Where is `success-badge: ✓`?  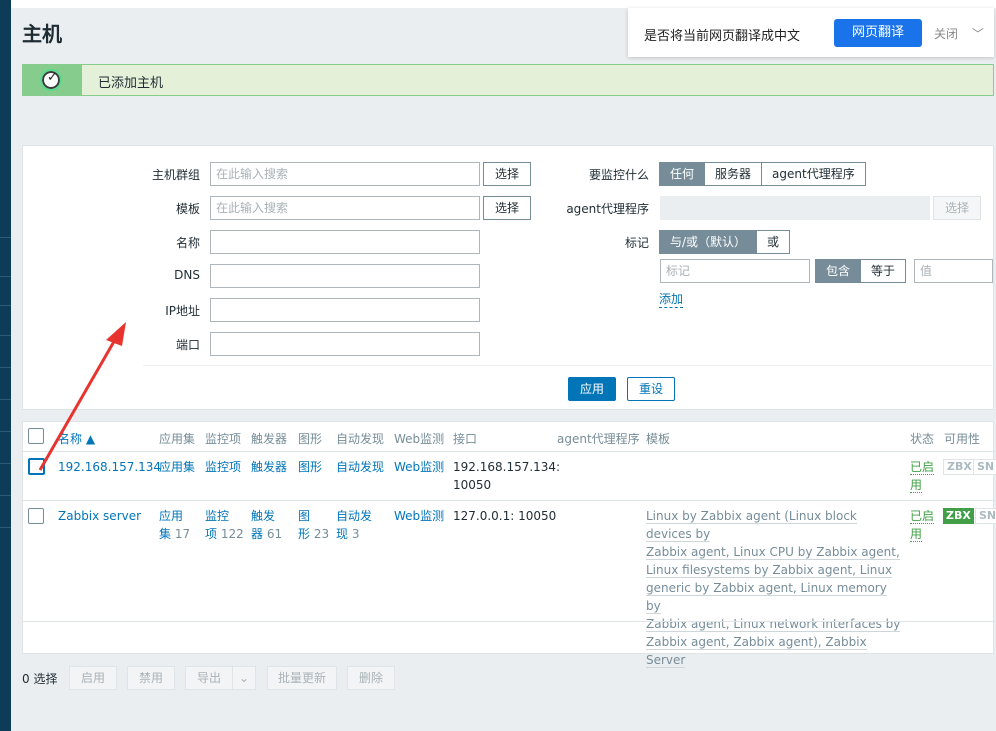
success-badge: ✓ is located at coordinates (52, 80).